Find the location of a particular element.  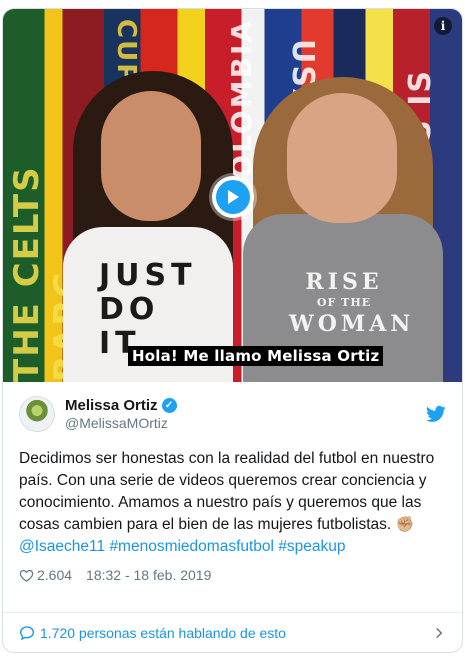

conversation-link: 1.720 personas están hablando de esto is located at coordinates (232, 632).